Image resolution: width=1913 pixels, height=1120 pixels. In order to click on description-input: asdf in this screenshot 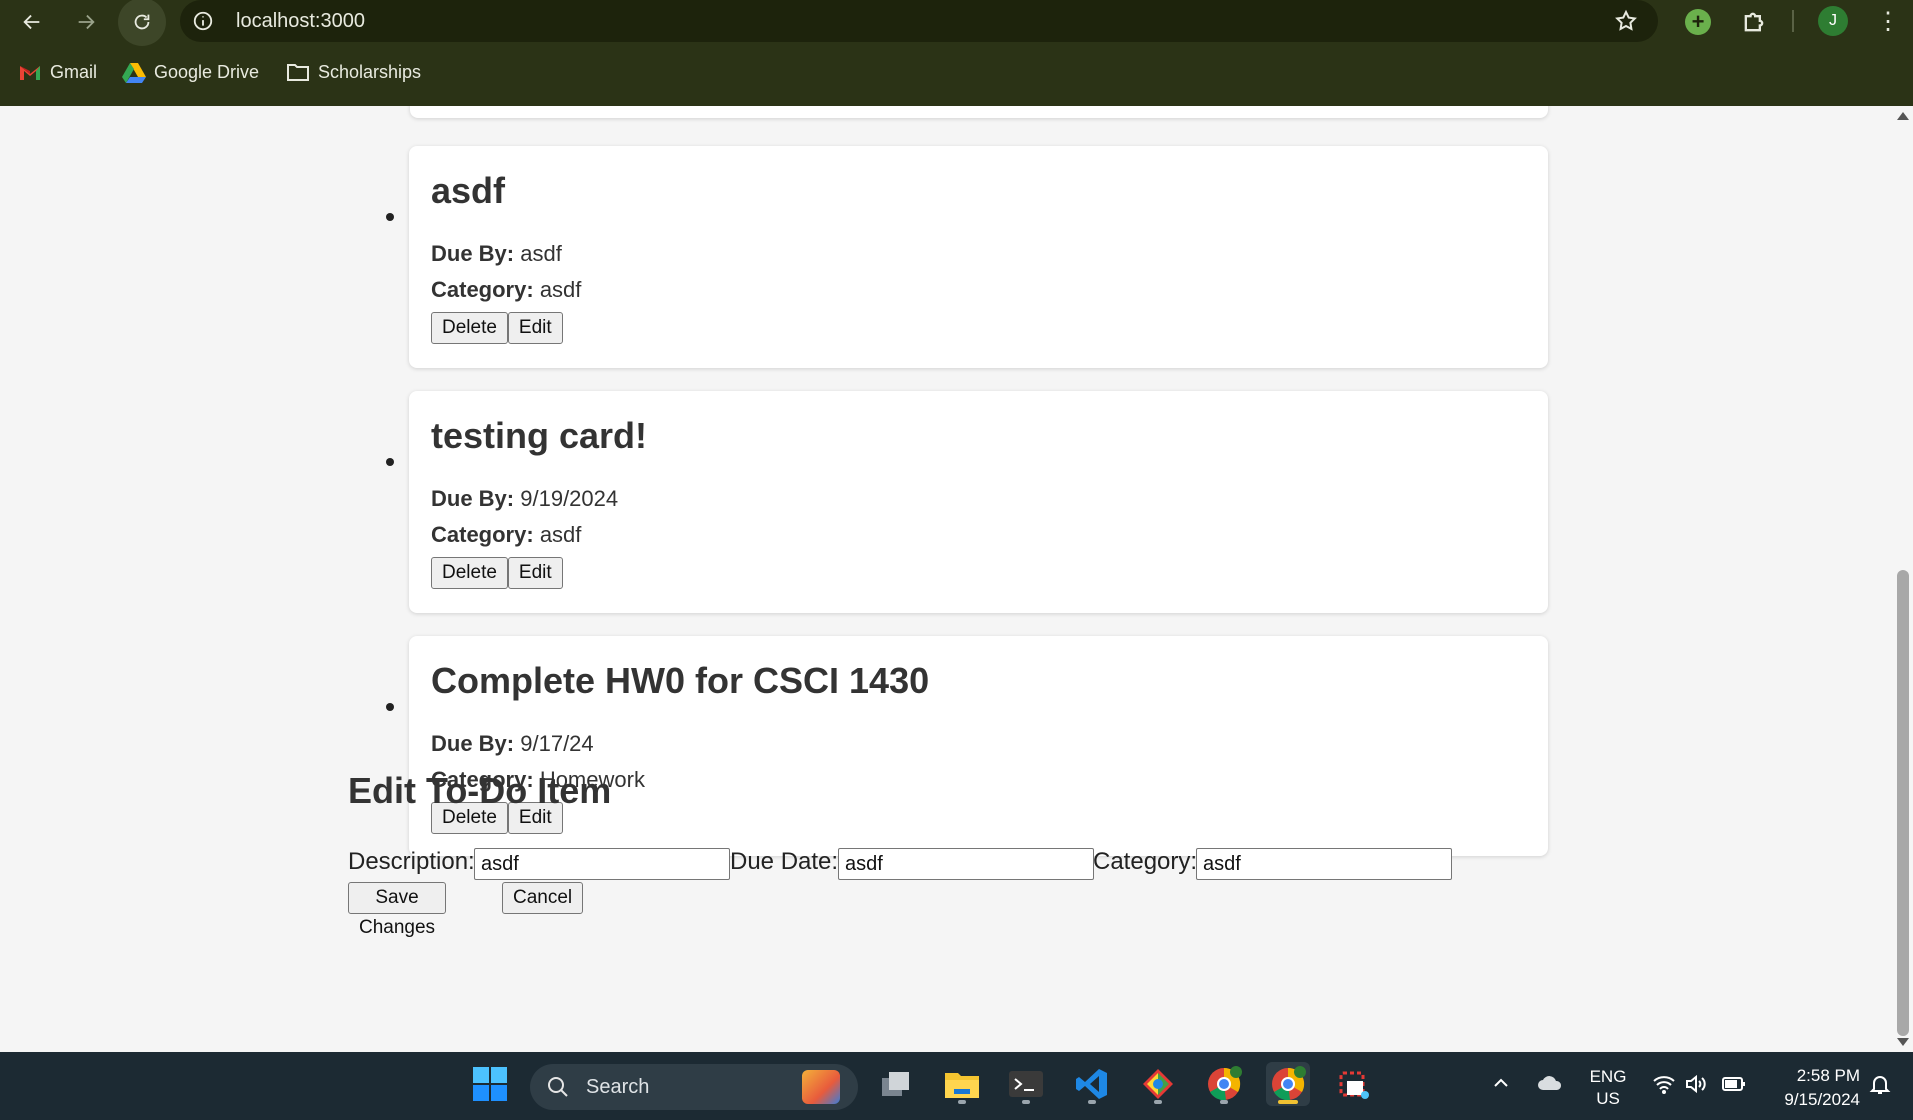, I will do `click(602, 864)`.